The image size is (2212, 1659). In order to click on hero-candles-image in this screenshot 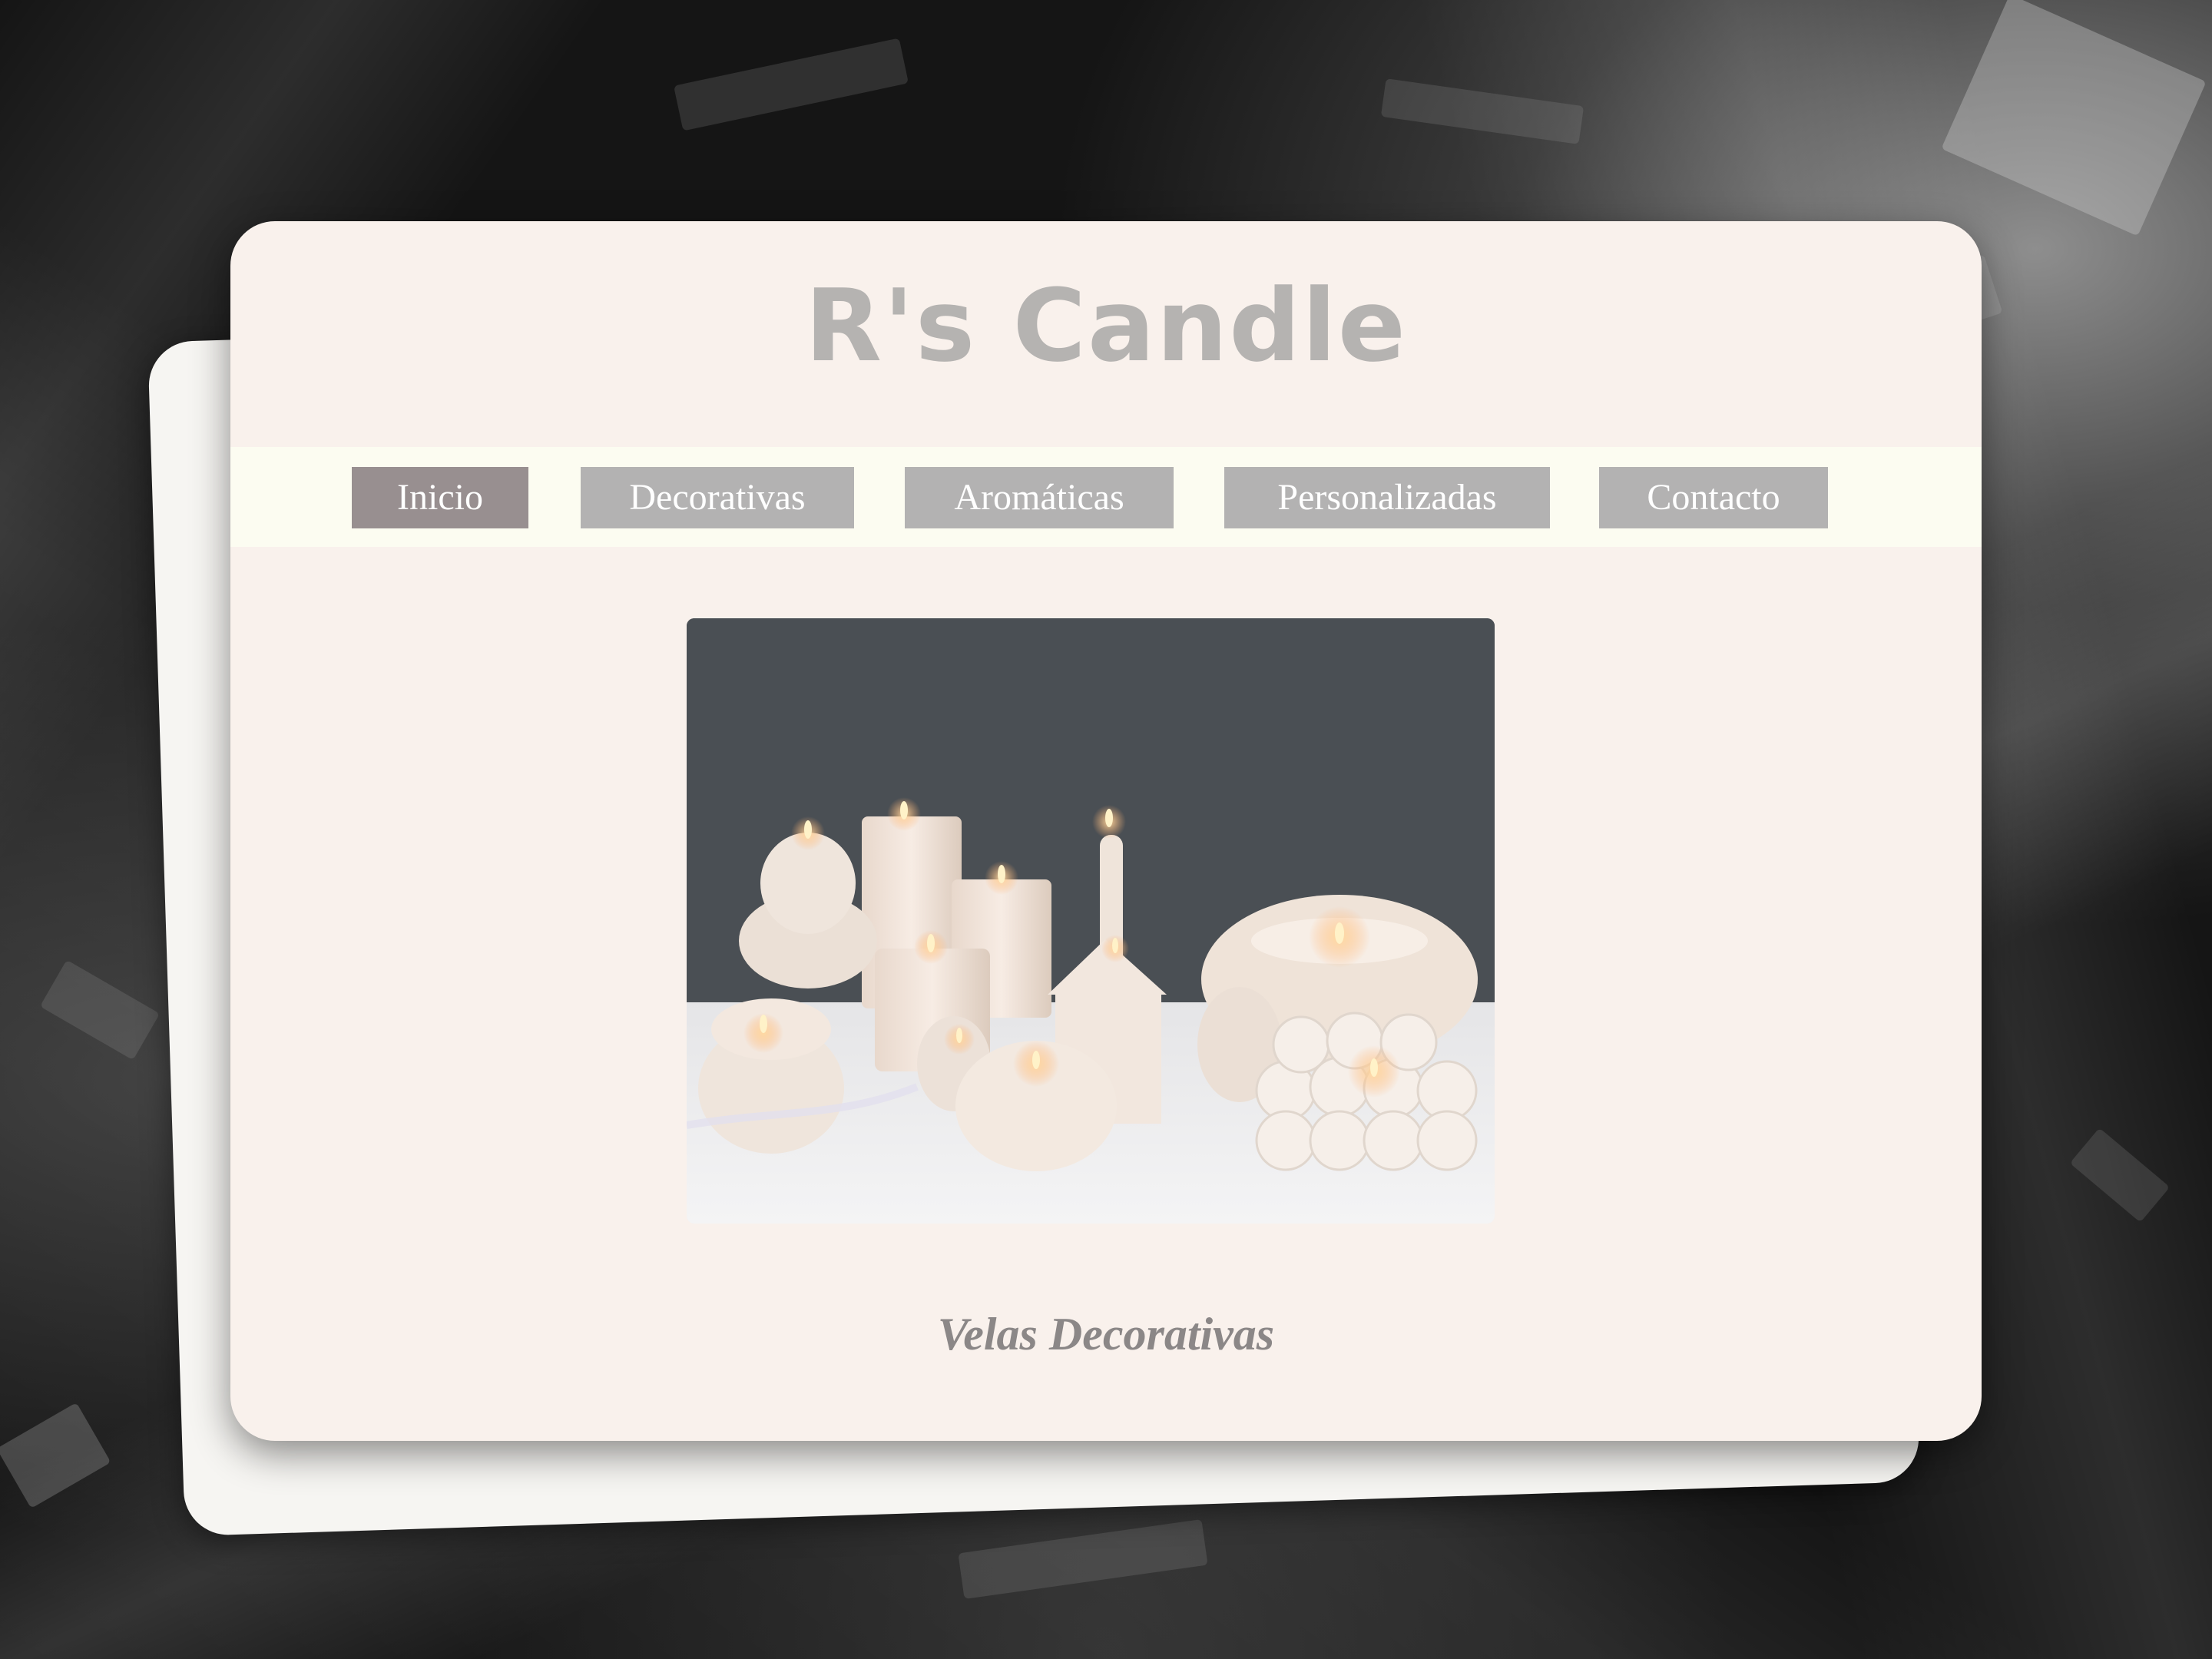, I will do `click(1091, 921)`.